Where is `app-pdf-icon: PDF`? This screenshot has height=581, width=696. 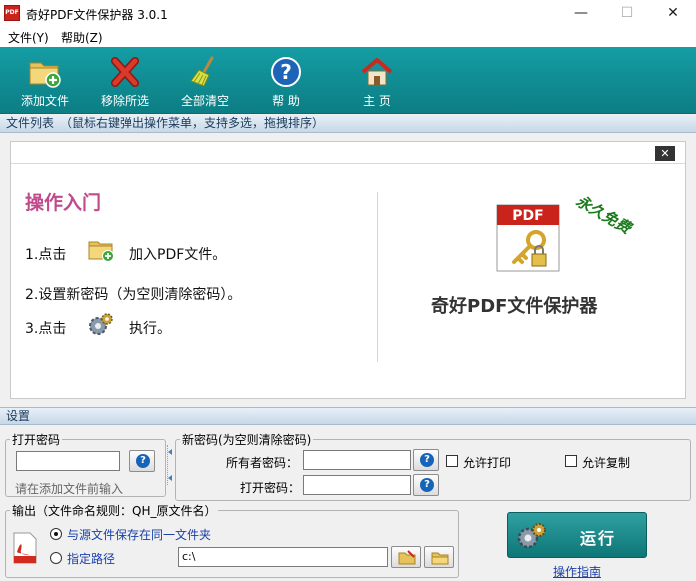
app-pdf-icon: PDF is located at coordinates (12, 13).